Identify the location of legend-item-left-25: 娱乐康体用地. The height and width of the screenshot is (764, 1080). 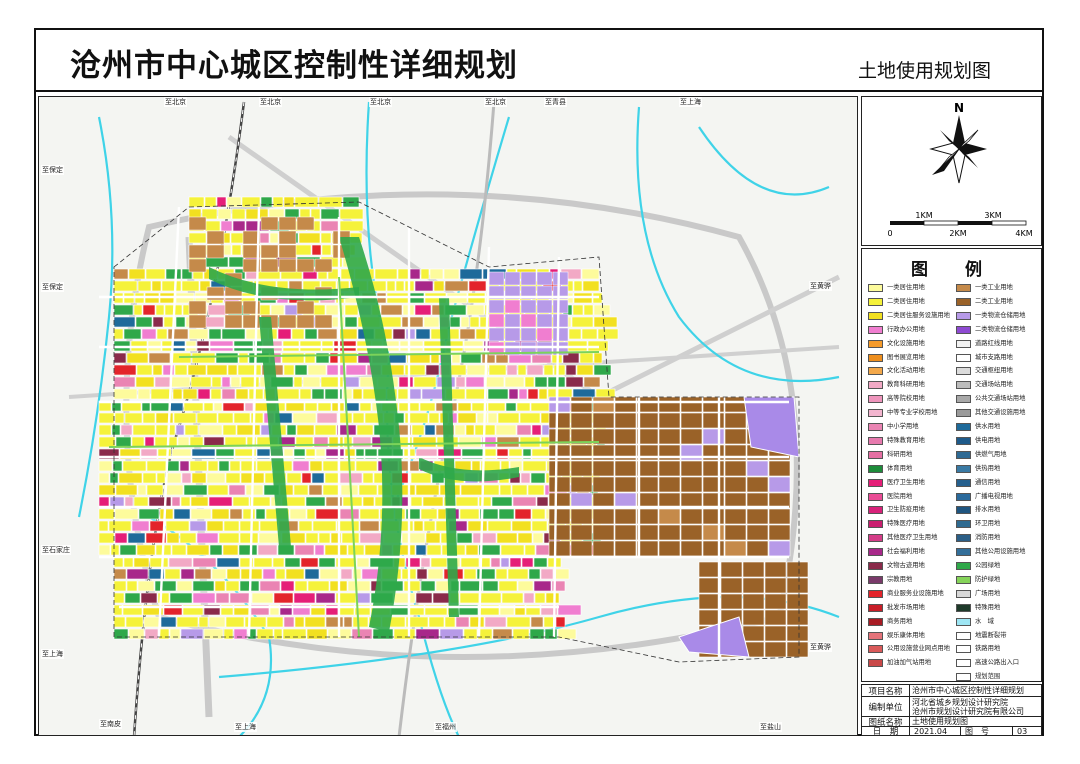
(896, 636).